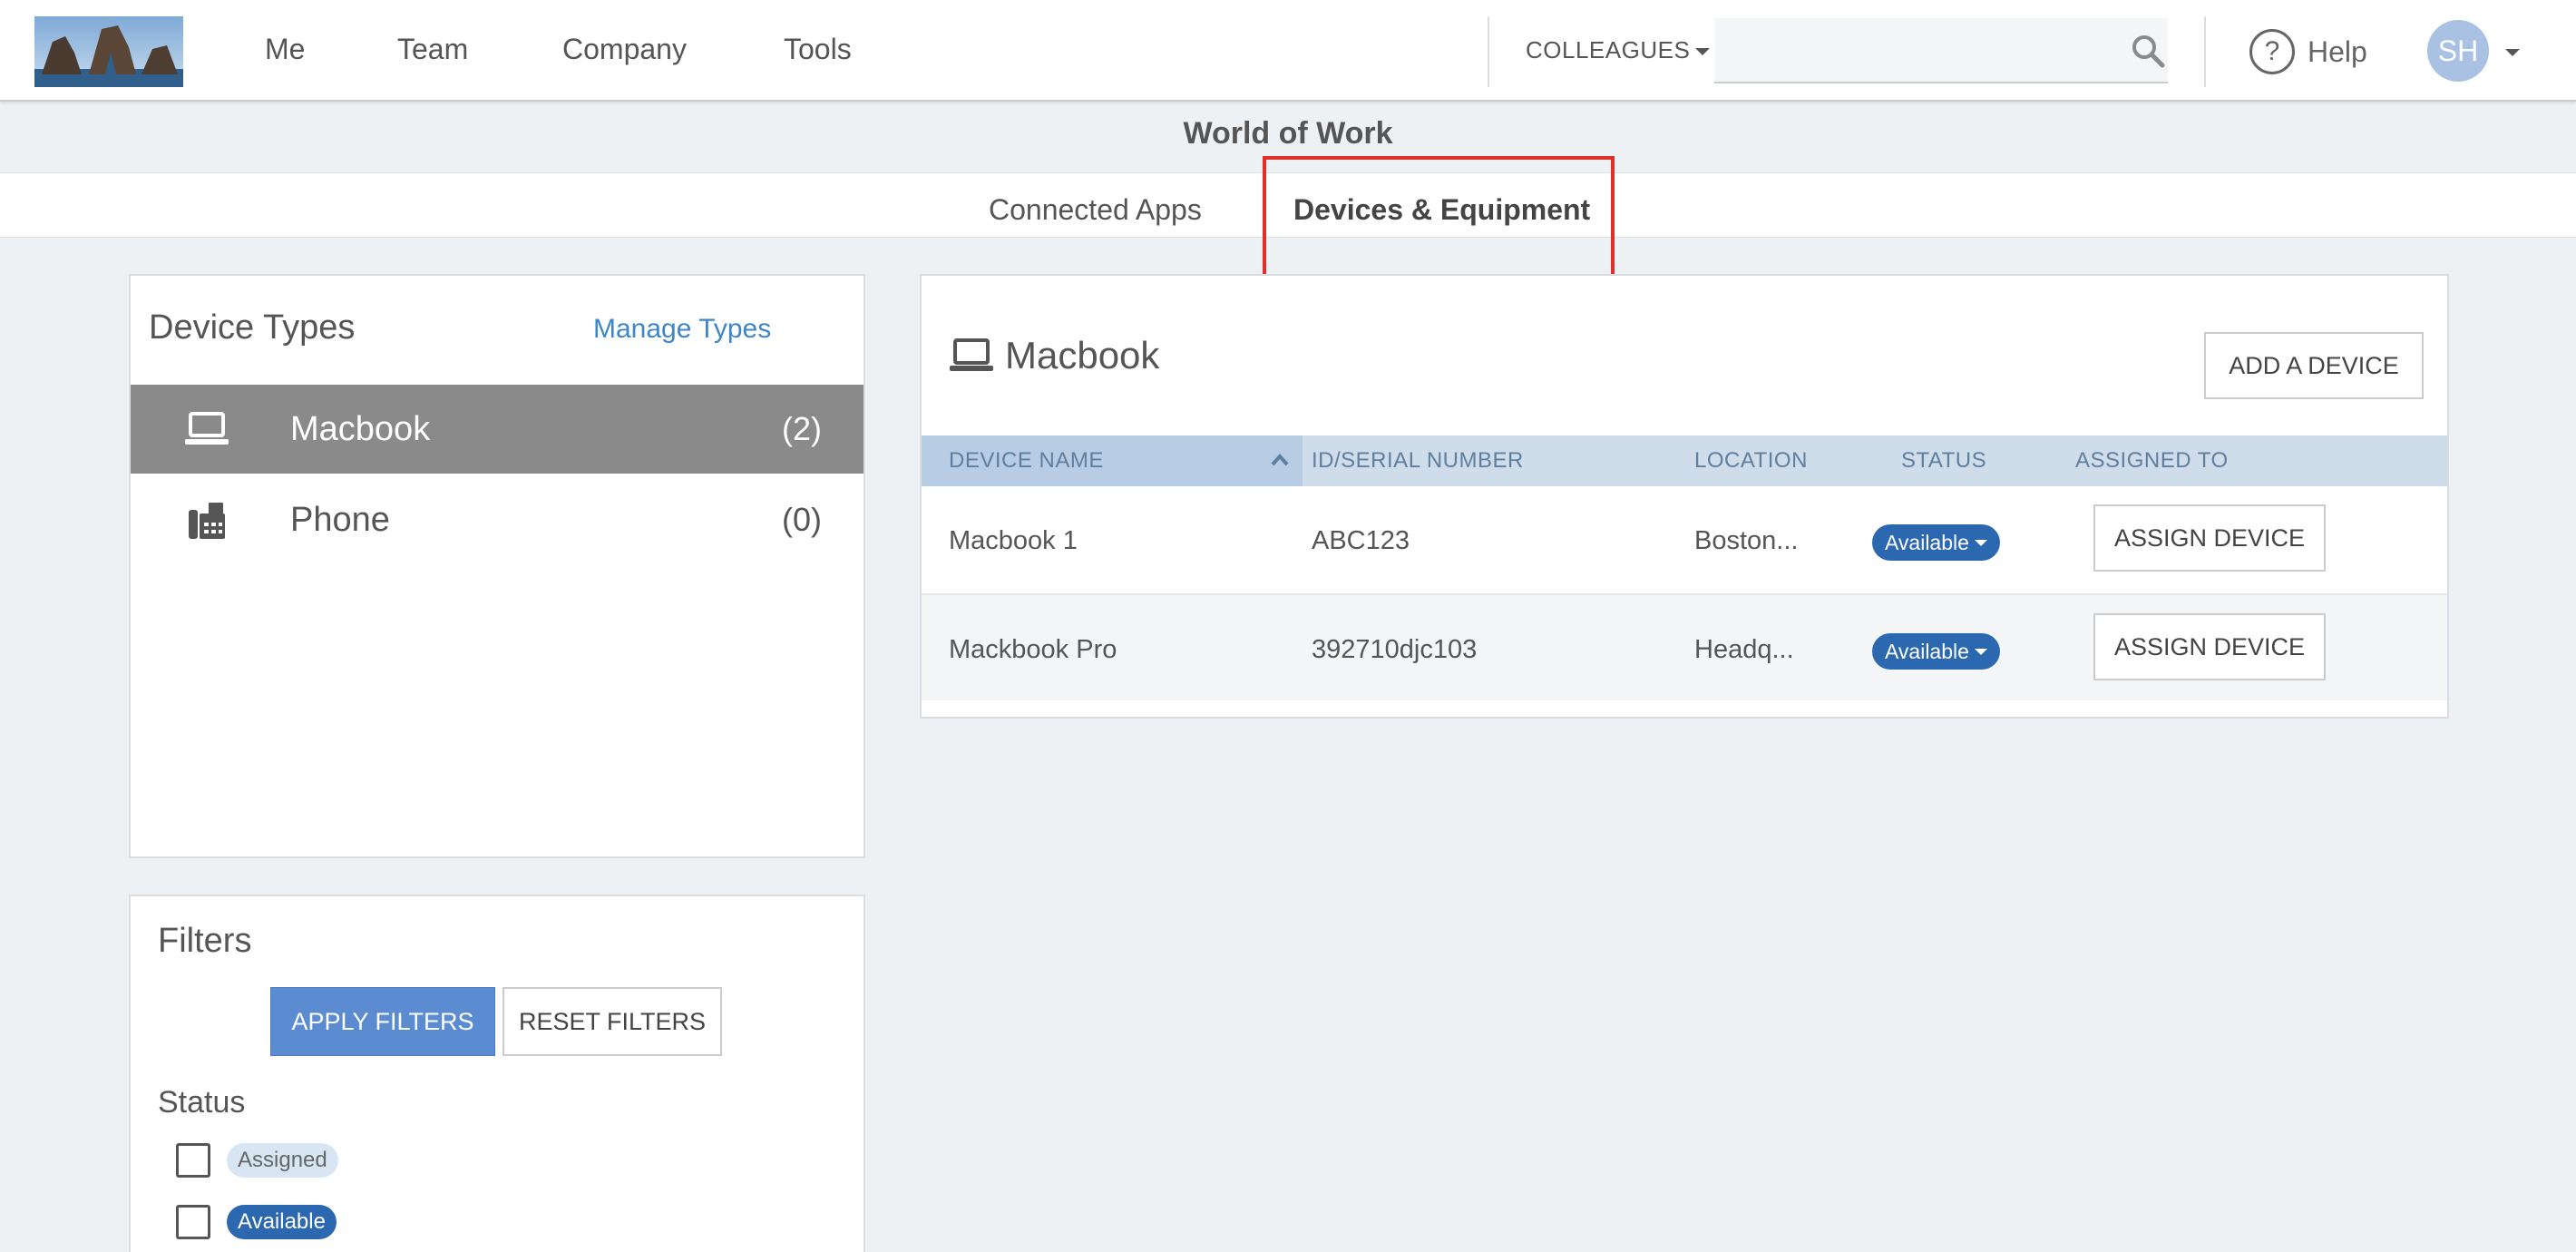 Image resolution: width=2576 pixels, height=1252 pixels. I want to click on add-device-button: ADD A DEVICE, so click(2314, 365).